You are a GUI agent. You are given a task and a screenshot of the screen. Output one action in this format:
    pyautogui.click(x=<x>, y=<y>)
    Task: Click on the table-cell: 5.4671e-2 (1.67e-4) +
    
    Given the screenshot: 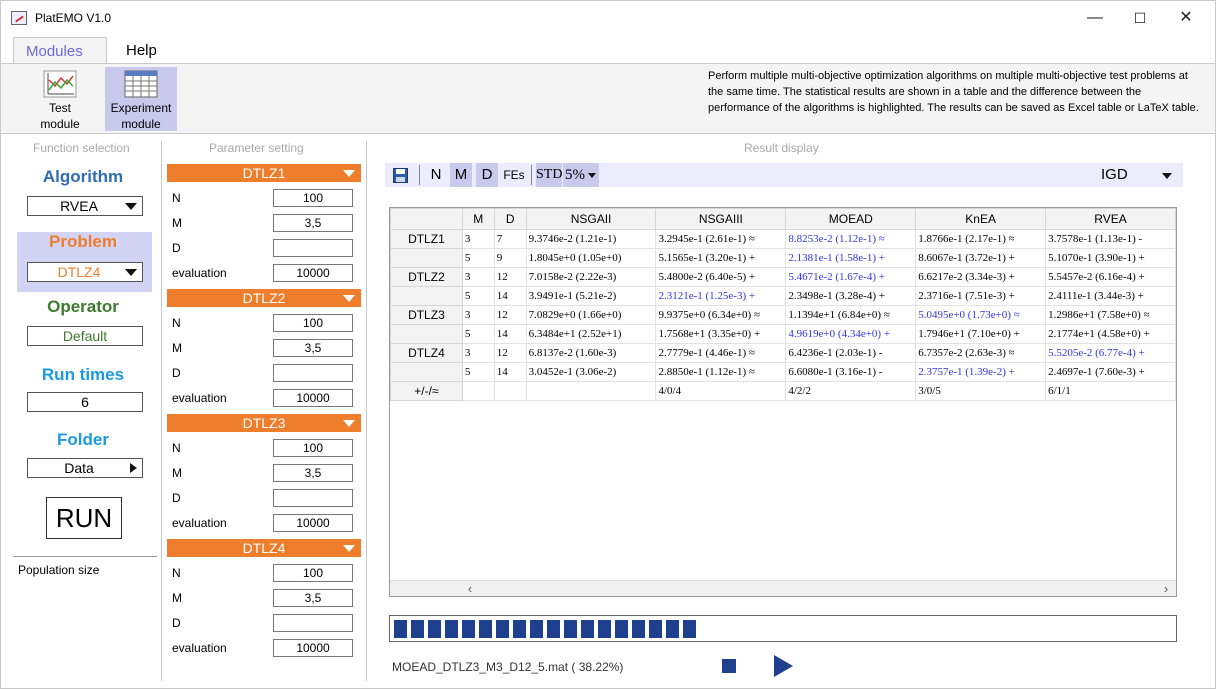 What is the action you would take?
    pyautogui.click(x=851, y=277)
    